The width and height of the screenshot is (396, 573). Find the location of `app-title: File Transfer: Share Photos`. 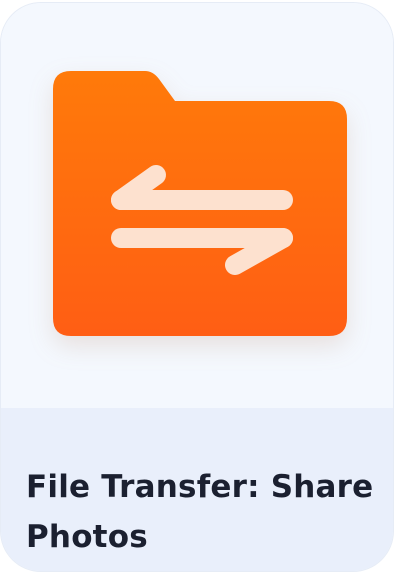

app-title: File Transfer: Share Photos is located at coordinates (200, 512).